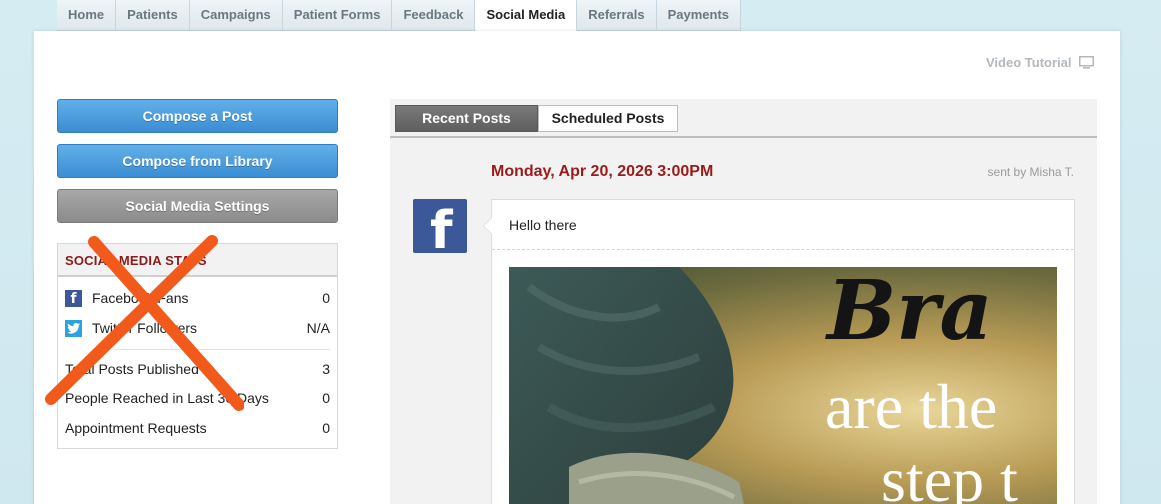 This screenshot has height=504, width=1161. Describe the element at coordinates (608, 118) in the screenshot. I see `tab-scheduled-posts: Scheduled Posts` at that location.